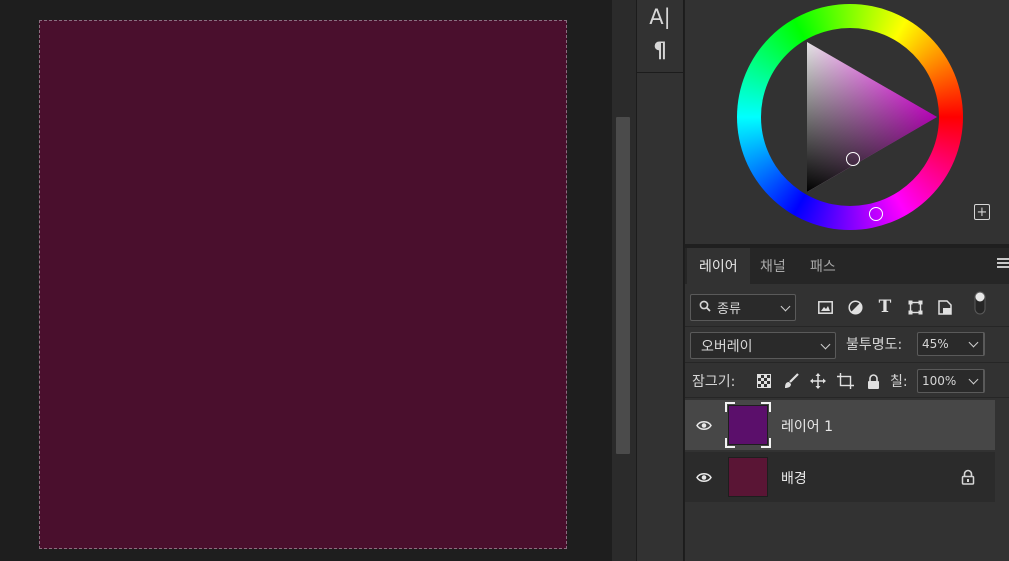 This screenshot has width=1009, height=561. I want to click on type-filter-icon: T, so click(885, 307).